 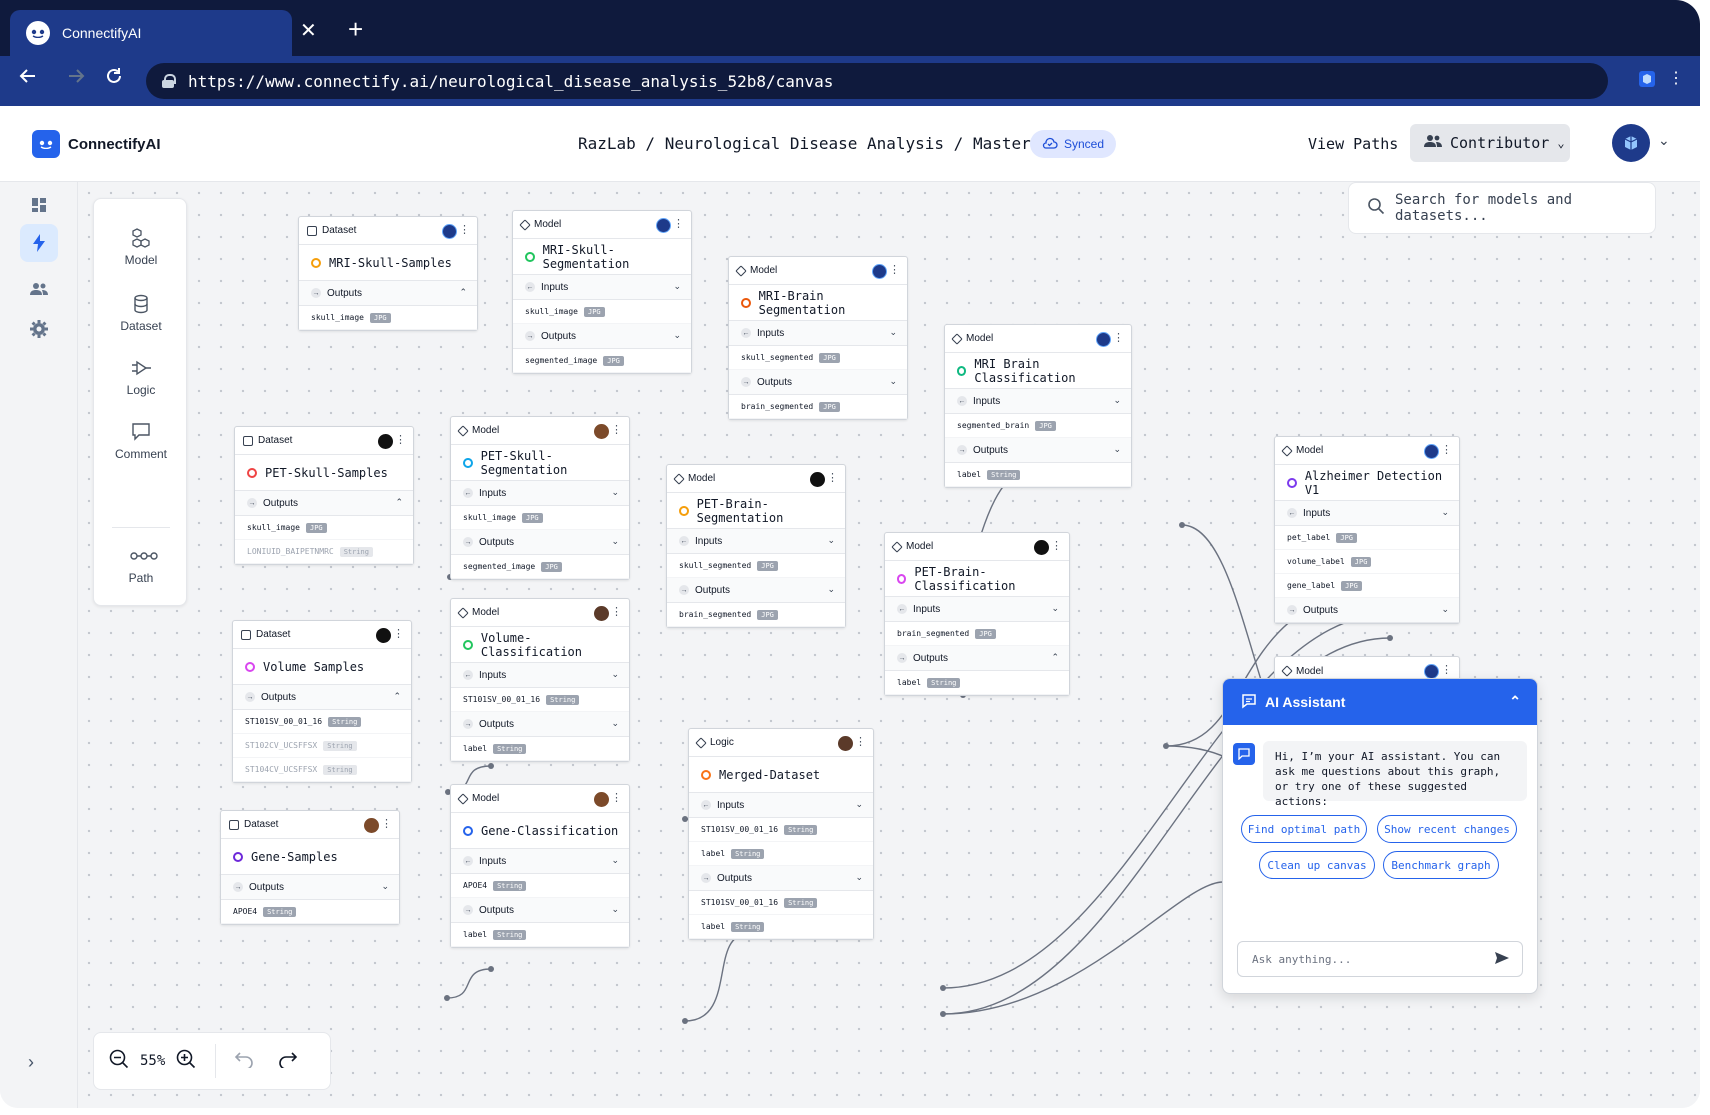 What do you see at coordinates (1447, 829) in the screenshot?
I see `chip-show-recent-changes: Show recent changes` at bounding box center [1447, 829].